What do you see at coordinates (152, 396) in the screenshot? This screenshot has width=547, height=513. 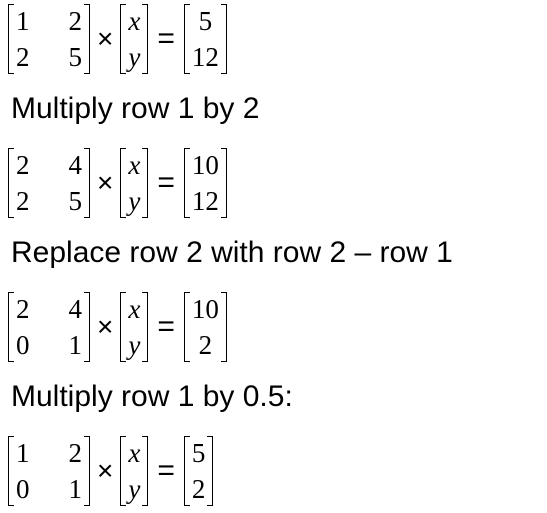 I see `step-text-3: Multiply row 1 by 0.5:` at bounding box center [152, 396].